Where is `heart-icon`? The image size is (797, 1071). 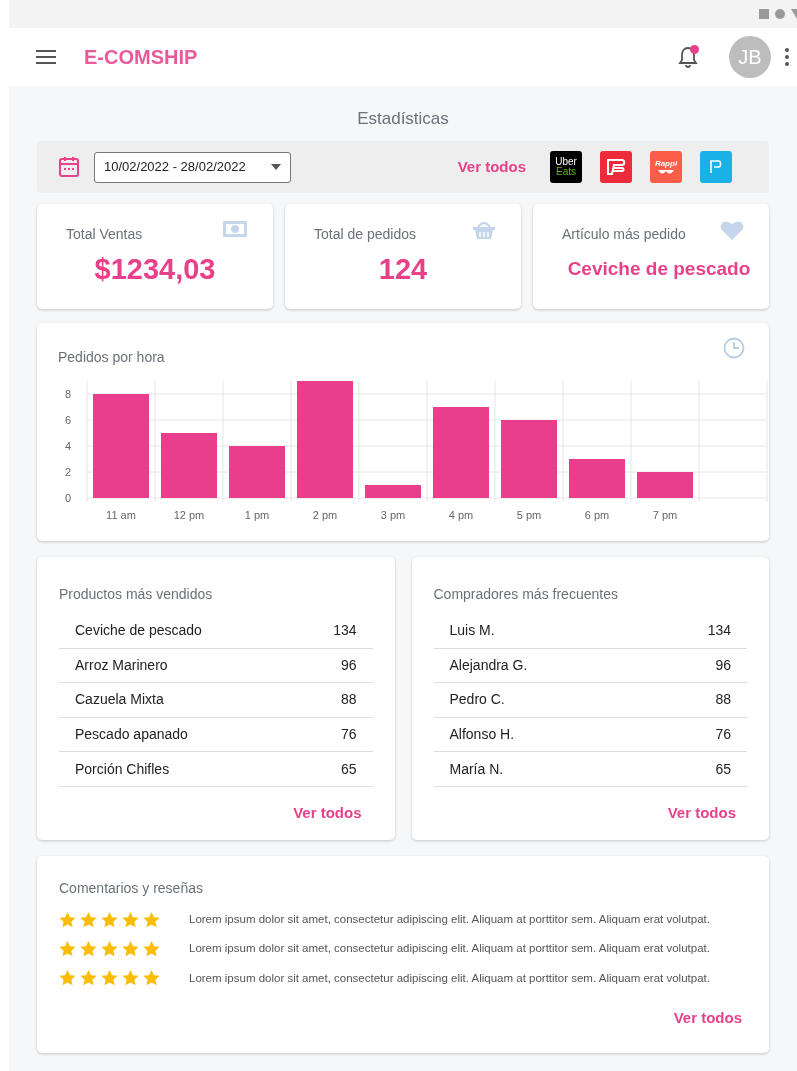 heart-icon is located at coordinates (732, 230).